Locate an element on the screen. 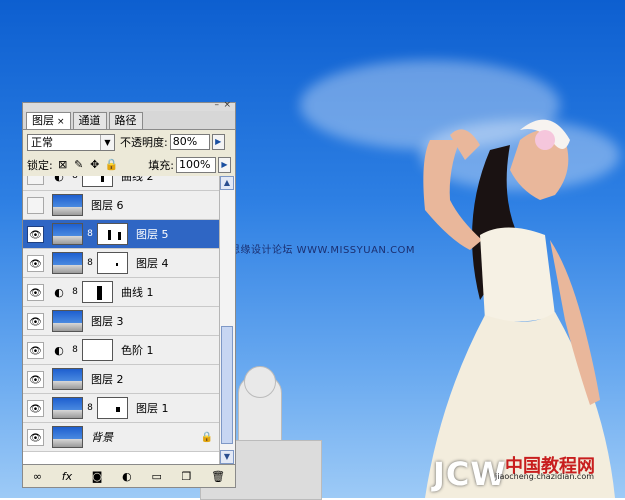 The height and width of the screenshot is (500, 625). chevron-down-icon: ▼ is located at coordinates (107, 142).